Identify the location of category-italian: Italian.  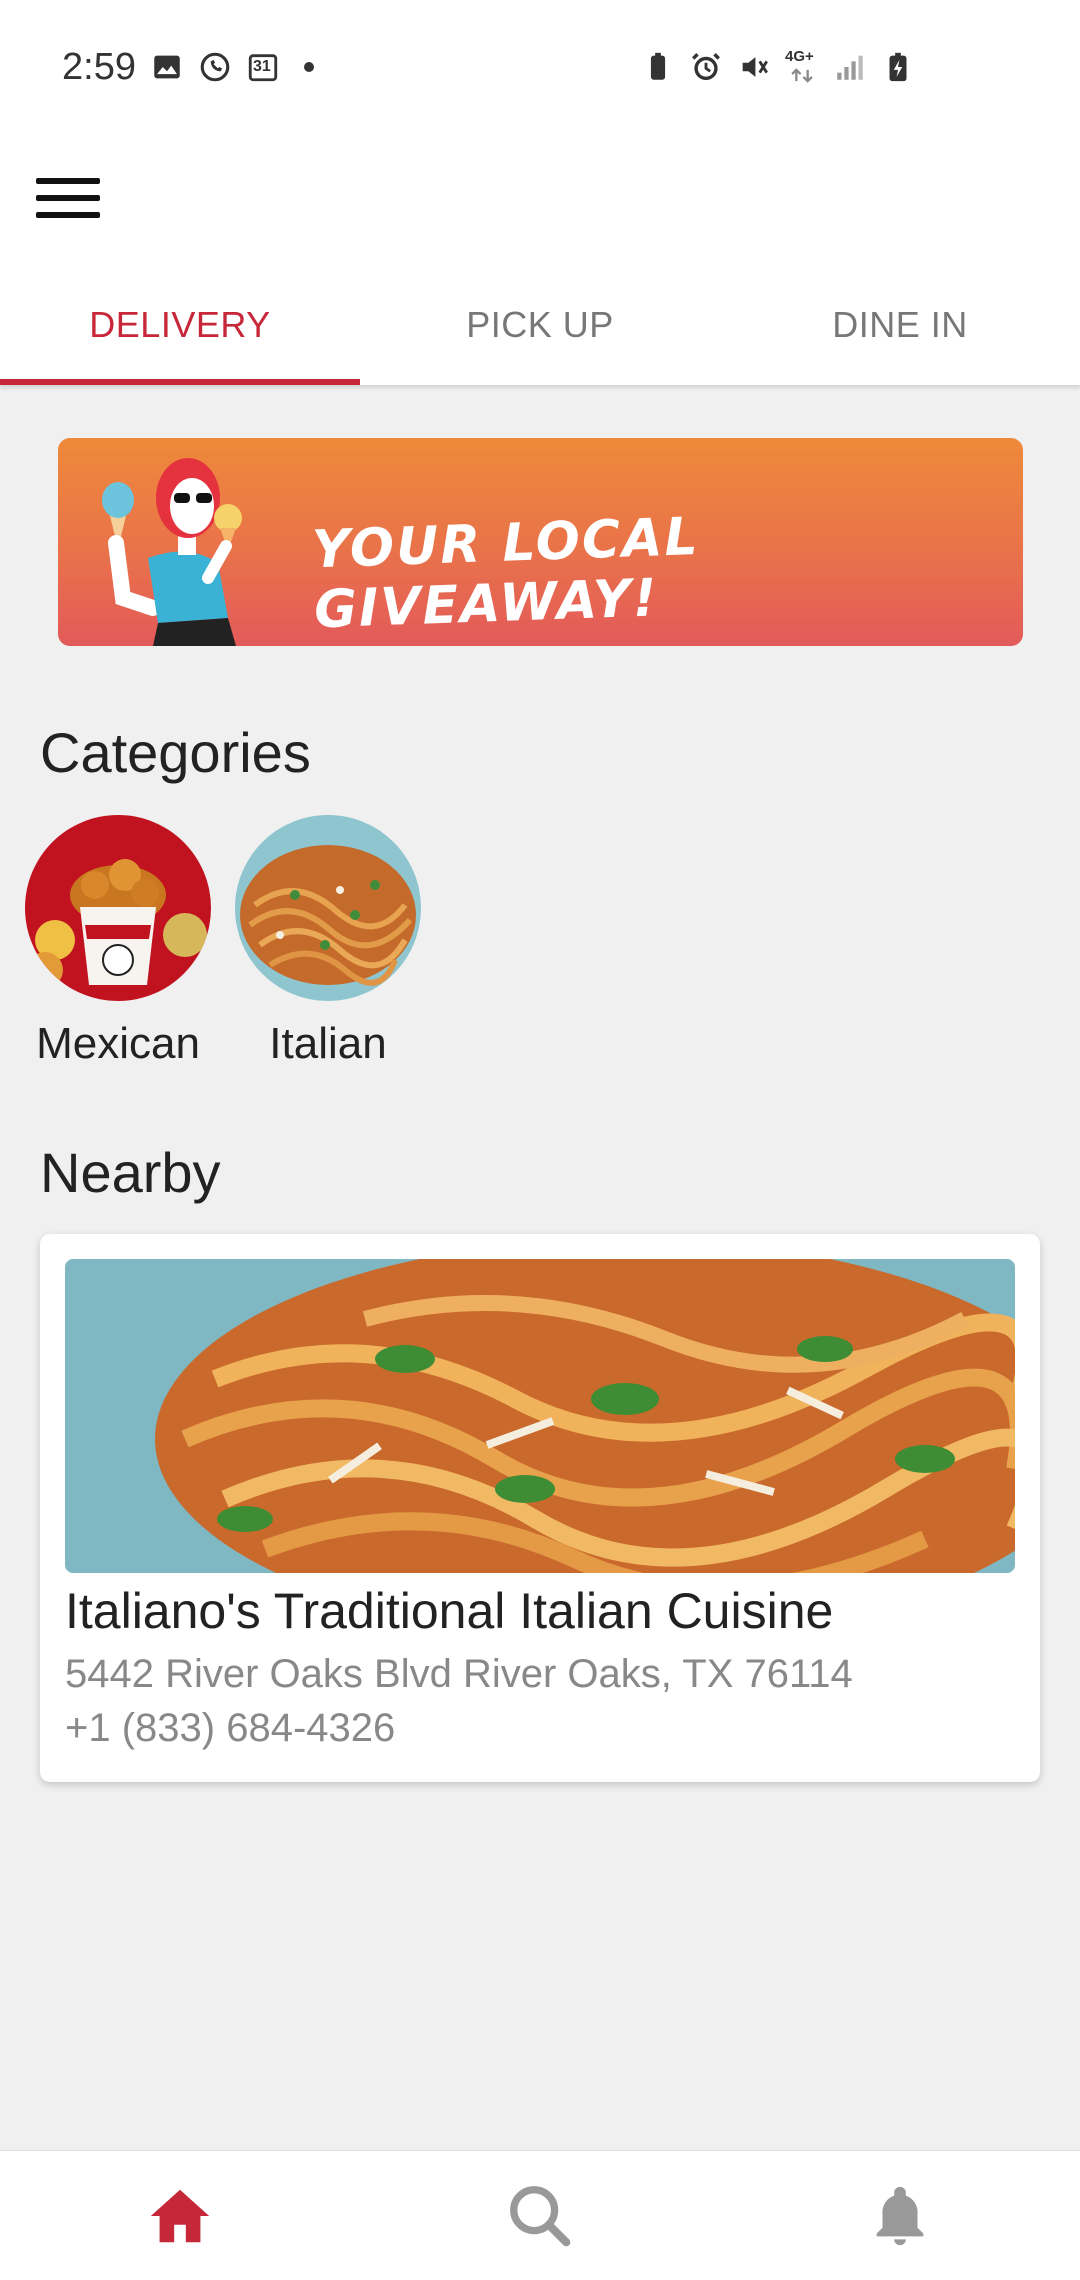
(328, 942).